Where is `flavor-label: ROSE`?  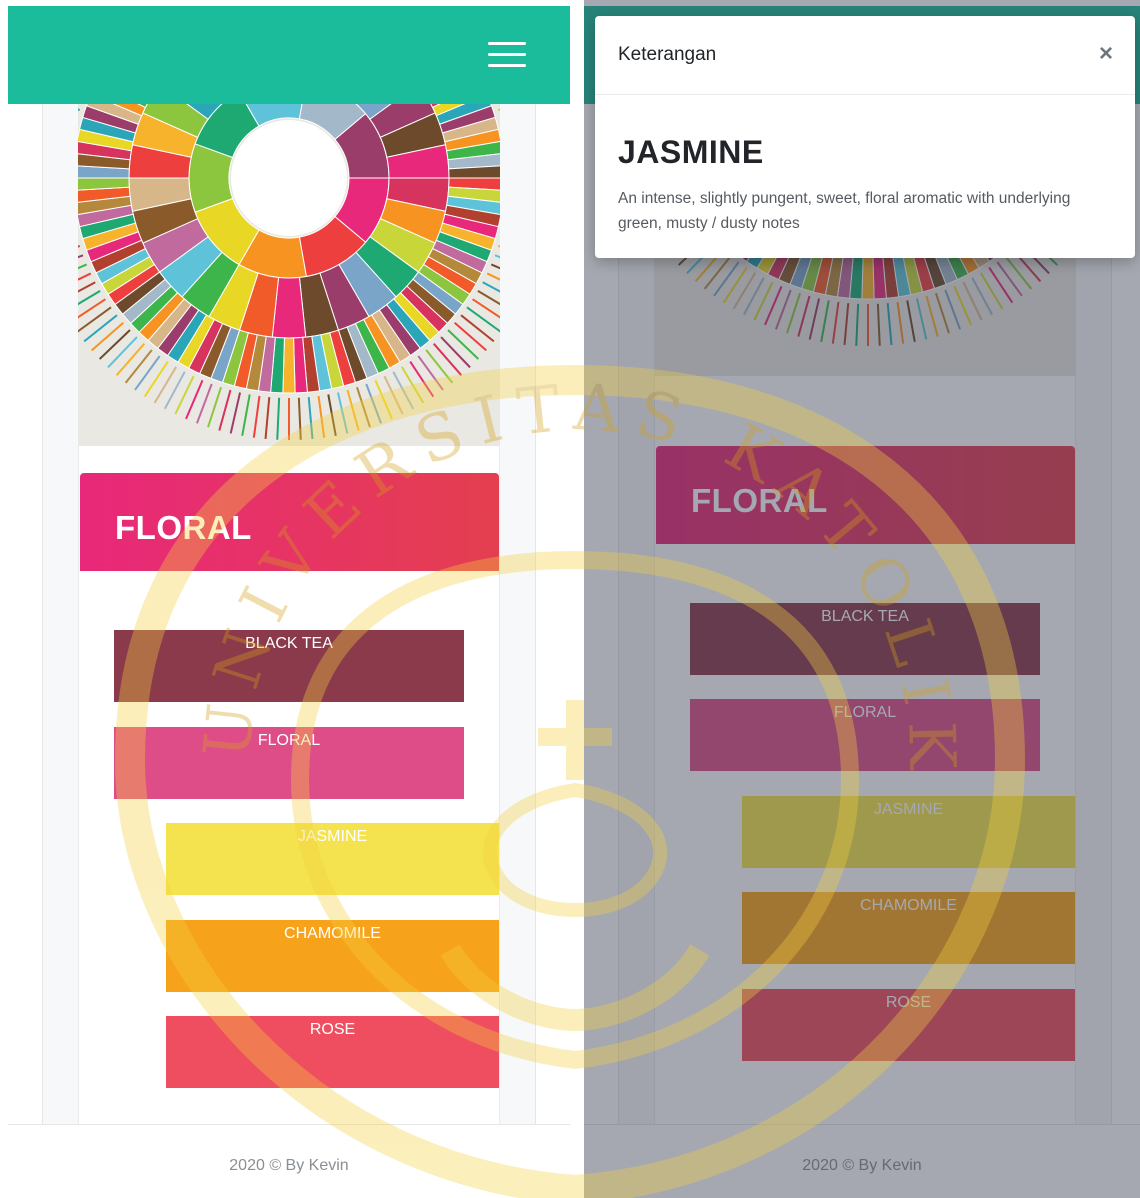
flavor-label: ROSE is located at coordinates (332, 1029).